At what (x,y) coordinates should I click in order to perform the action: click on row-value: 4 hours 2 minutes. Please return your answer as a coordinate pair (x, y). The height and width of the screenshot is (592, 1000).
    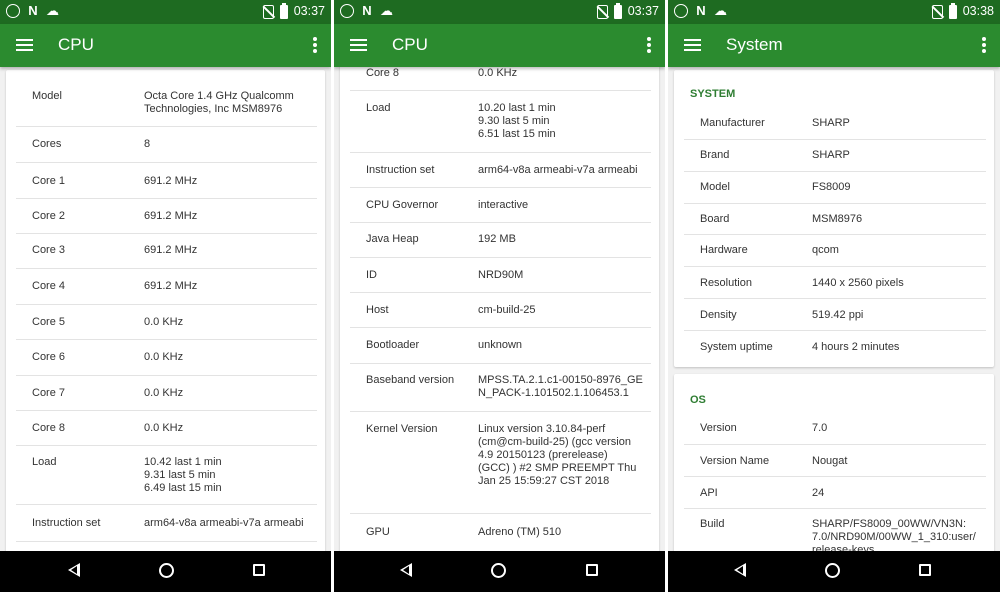
    Looking at the image, I should click on (856, 347).